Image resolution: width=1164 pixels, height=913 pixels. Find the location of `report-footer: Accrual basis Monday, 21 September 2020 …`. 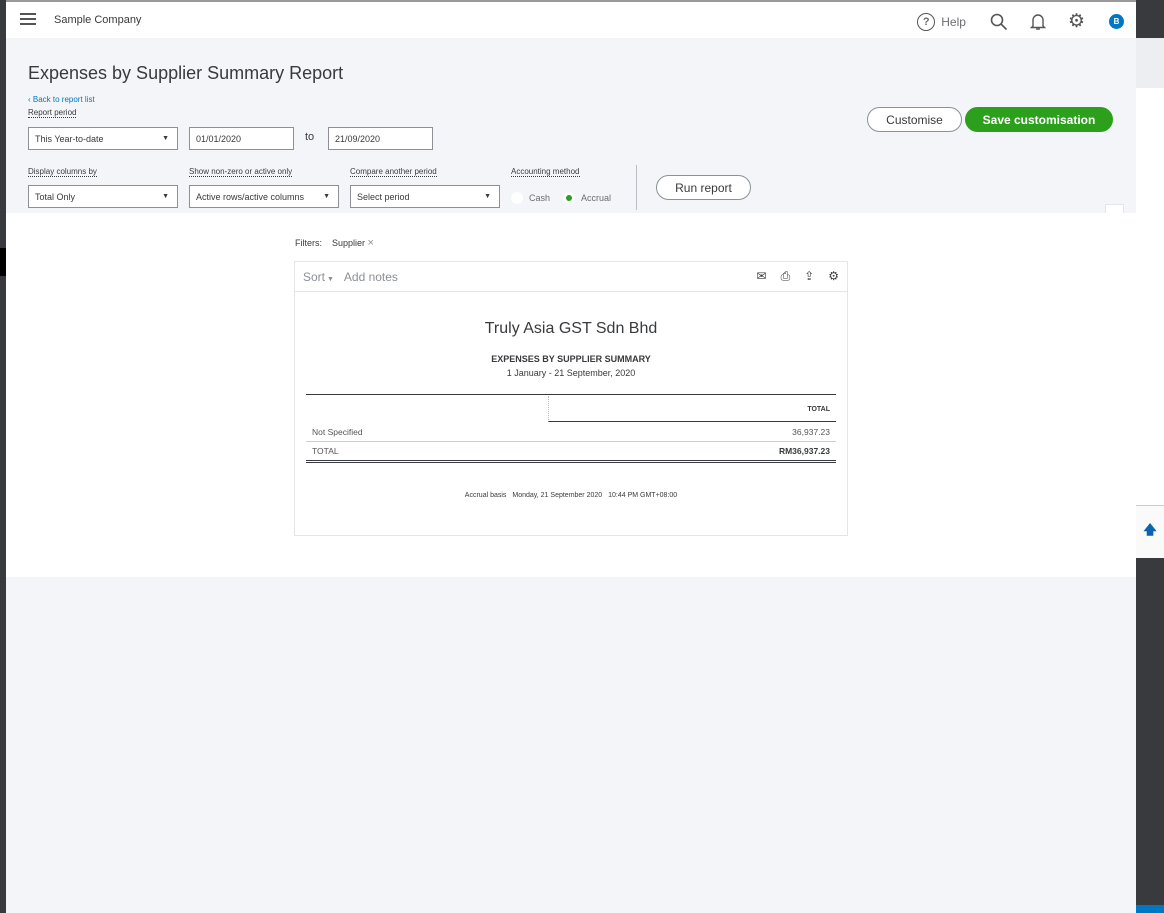

report-footer: Accrual basis Monday, 21 September 2020 … is located at coordinates (571, 495).